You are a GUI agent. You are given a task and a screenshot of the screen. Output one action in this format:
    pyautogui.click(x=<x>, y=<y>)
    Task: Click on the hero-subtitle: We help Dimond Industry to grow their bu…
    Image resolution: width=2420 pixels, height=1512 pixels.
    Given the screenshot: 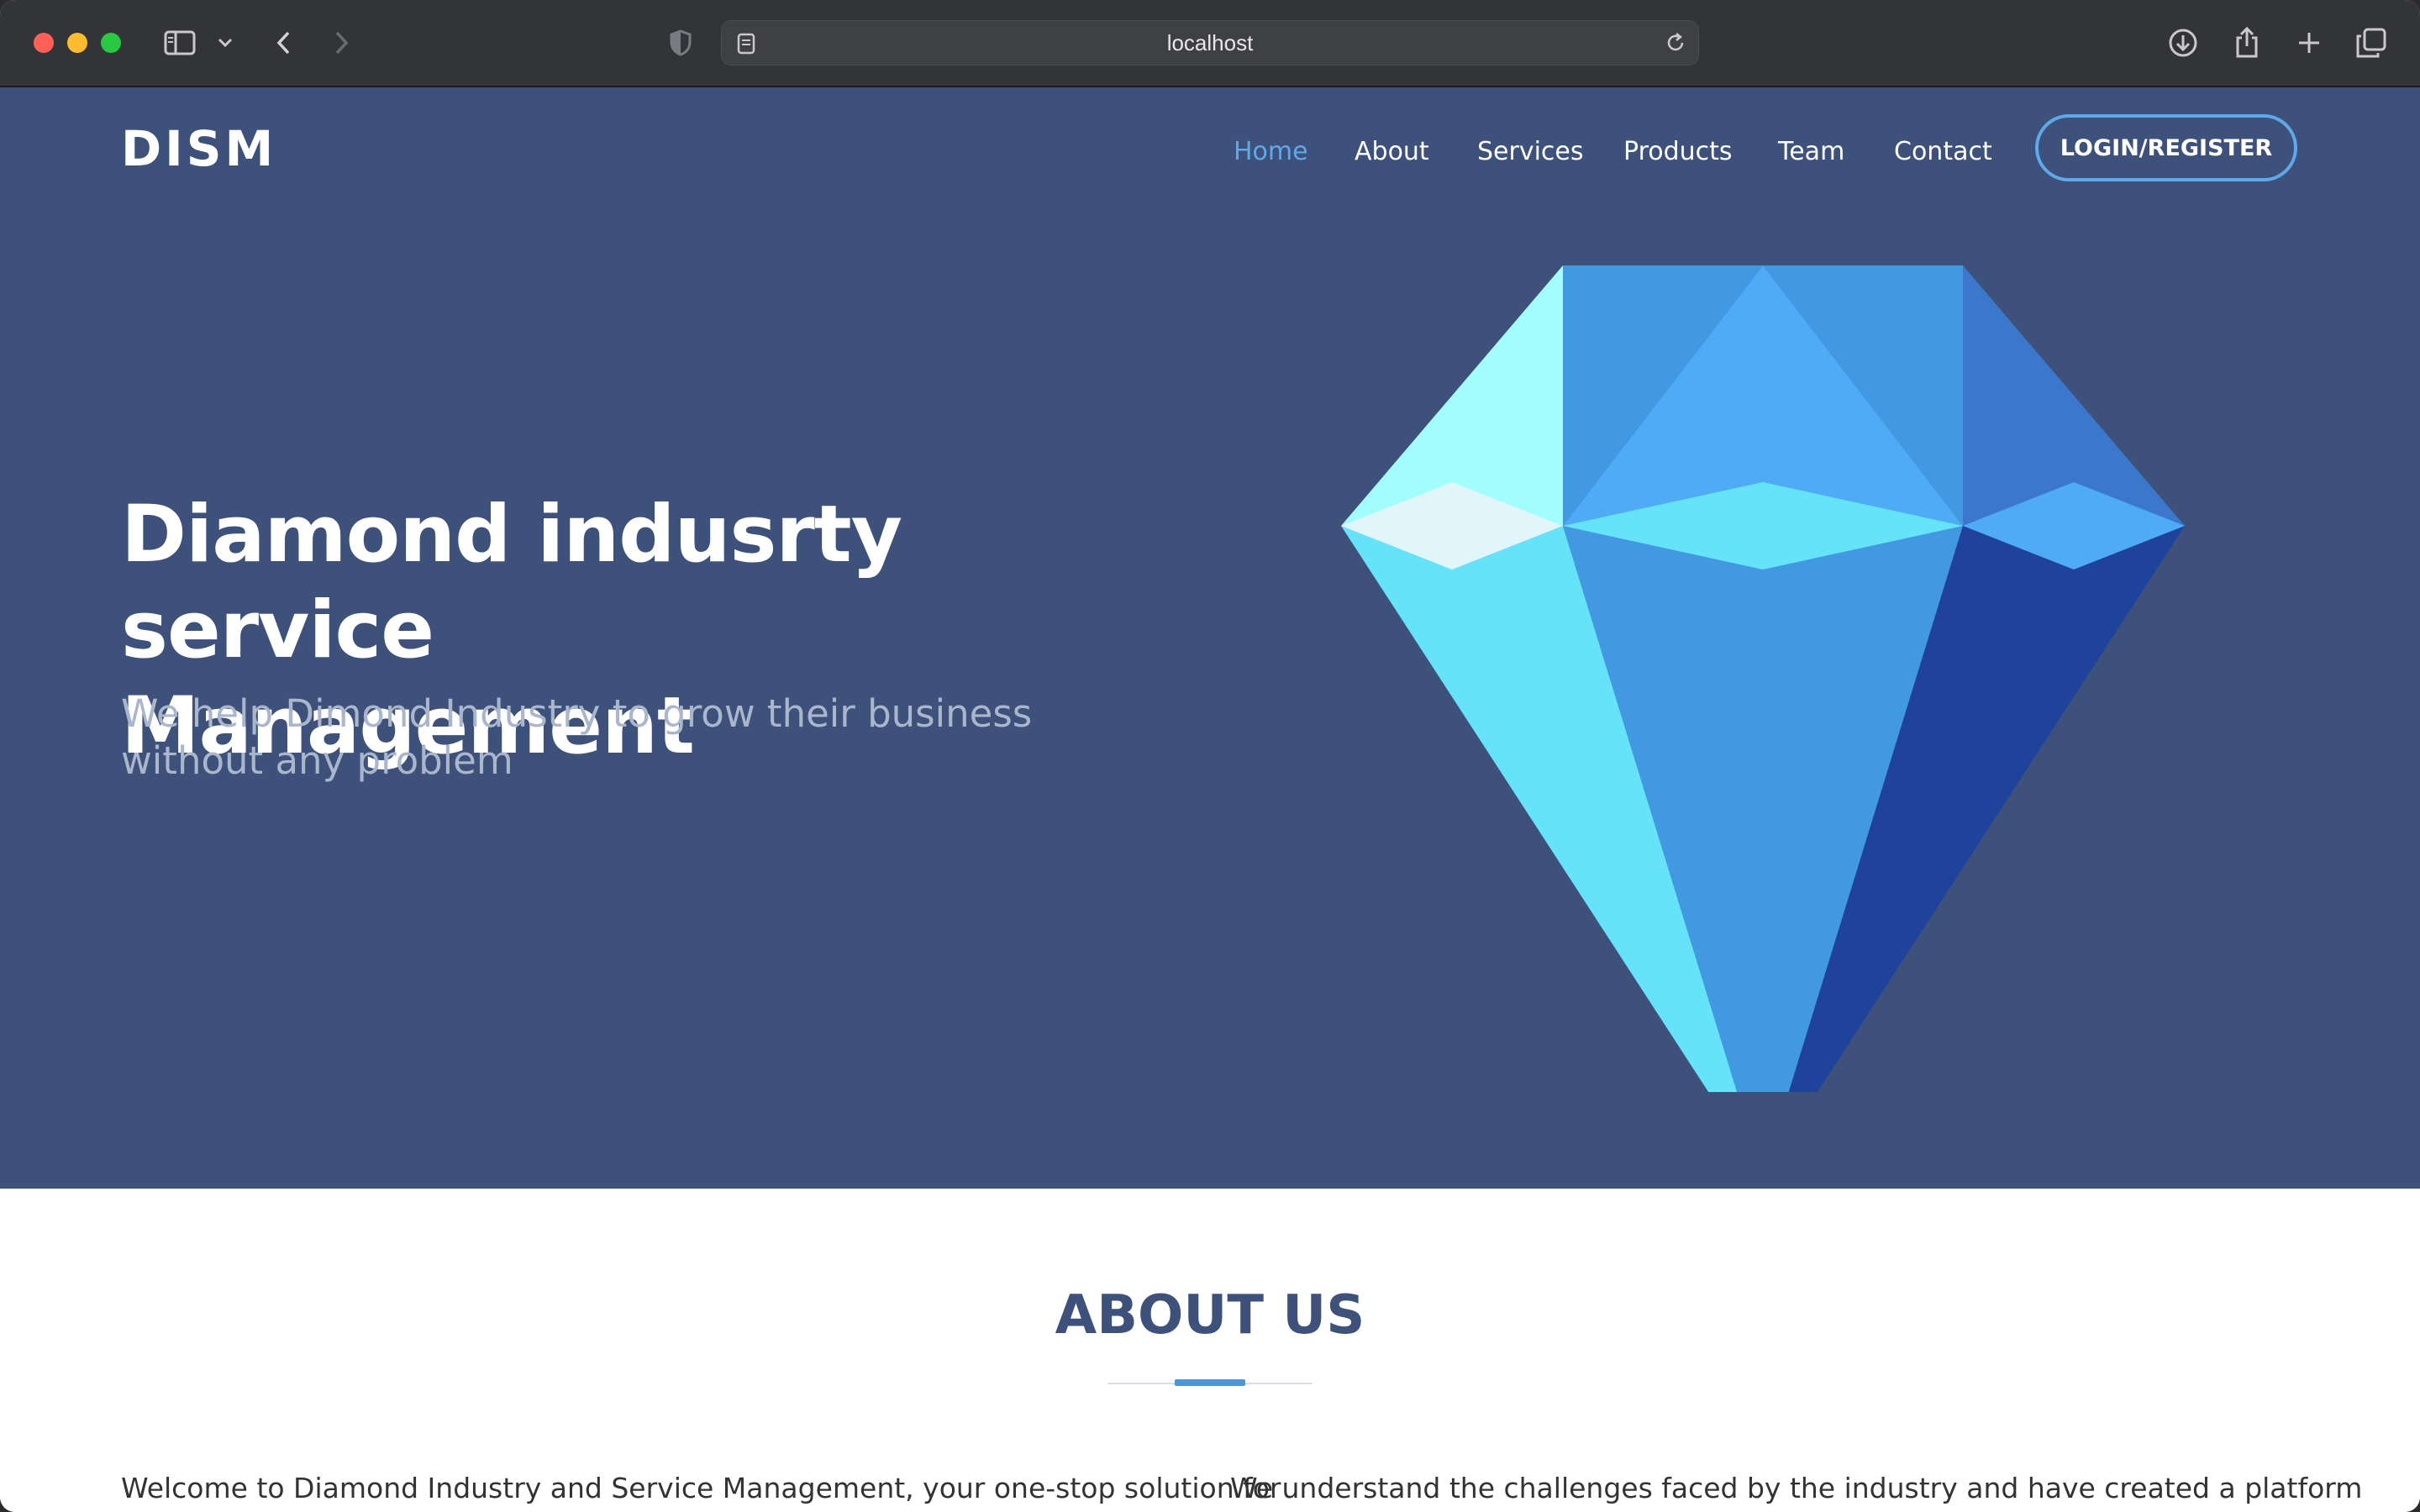 What is the action you would take?
    pyautogui.click(x=577, y=737)
    